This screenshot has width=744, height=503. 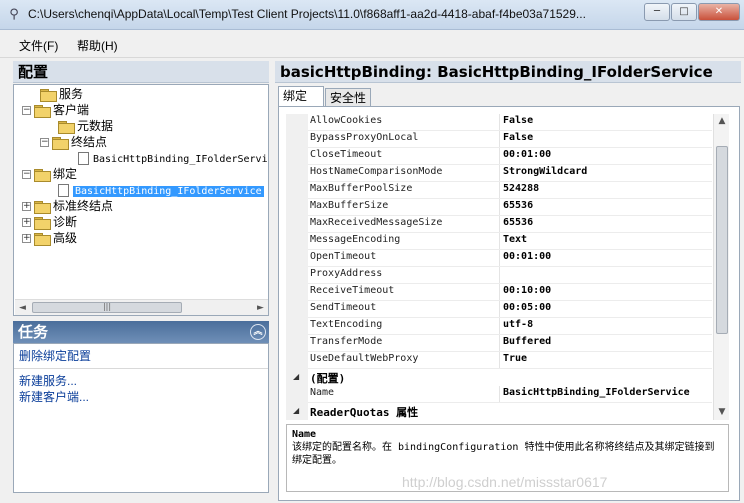 I want to click on watermark: http://blog.csdn.net/missstar0617, so click(x=505, y=482).